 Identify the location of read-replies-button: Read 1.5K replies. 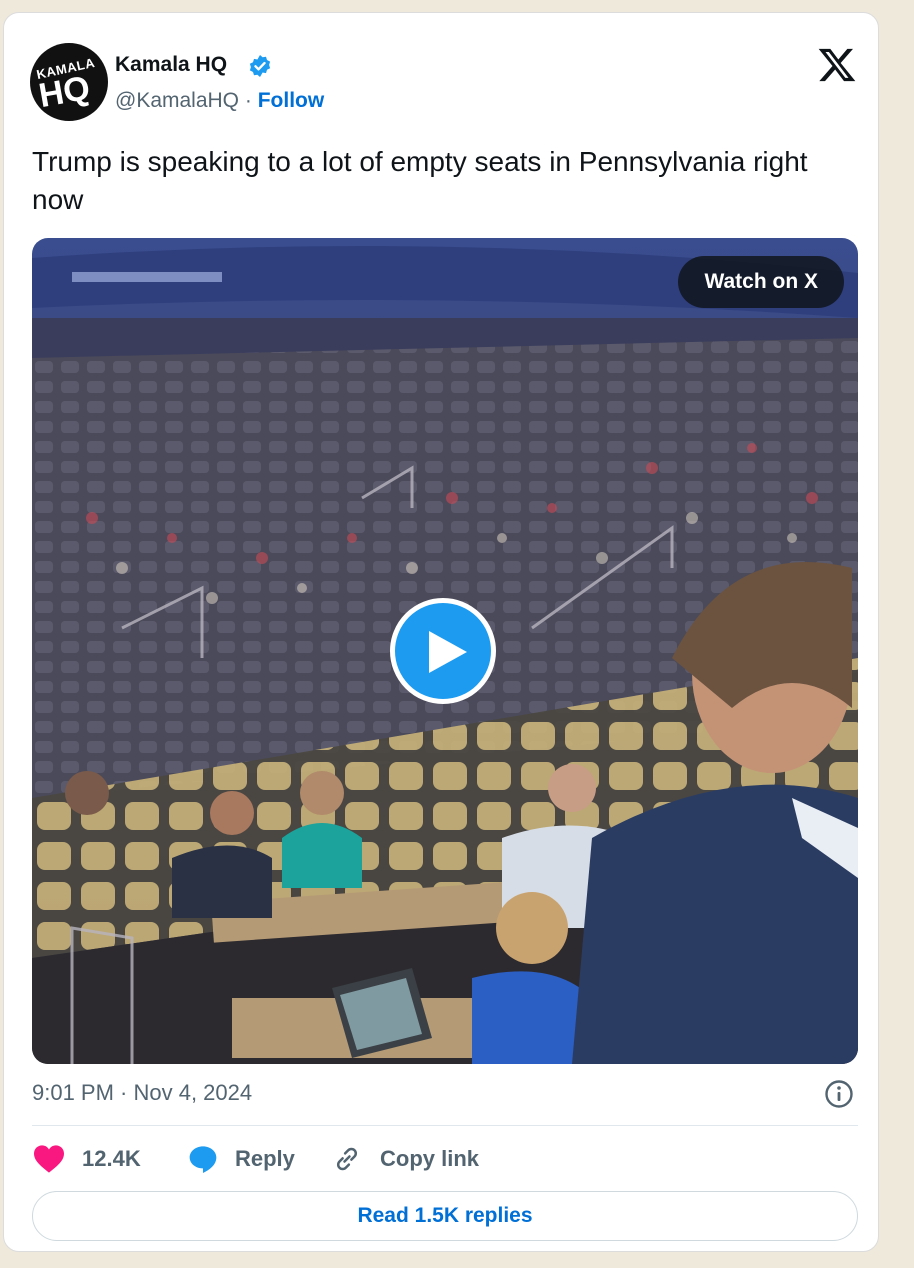
(445, 1216).